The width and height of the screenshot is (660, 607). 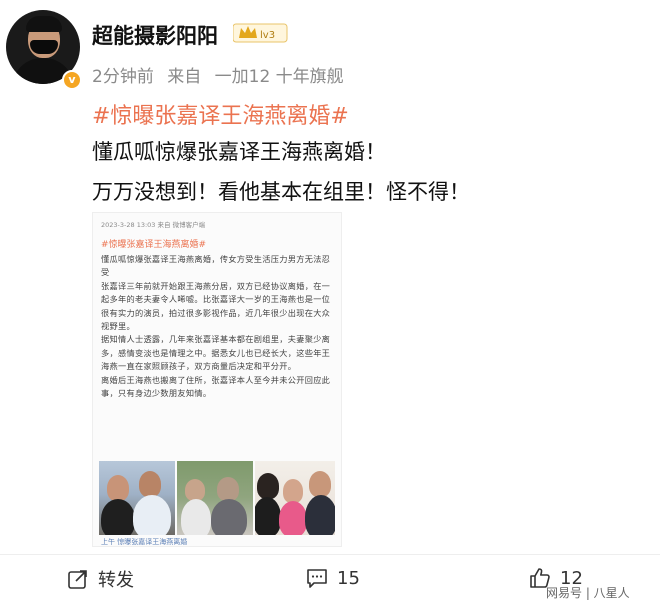 I want to click on image-photo-row, so click(x=217, y=498).